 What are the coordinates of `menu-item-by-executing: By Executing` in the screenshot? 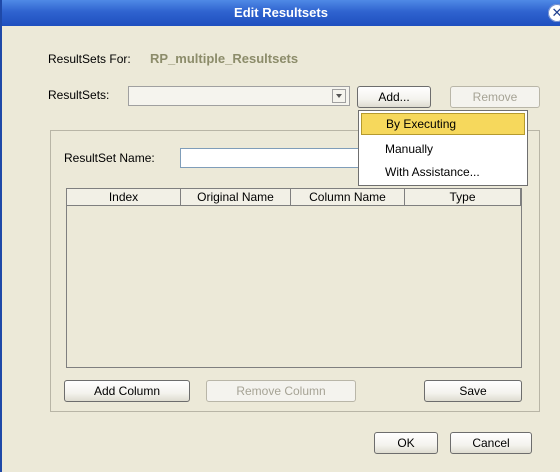 It's located at (443, 124).